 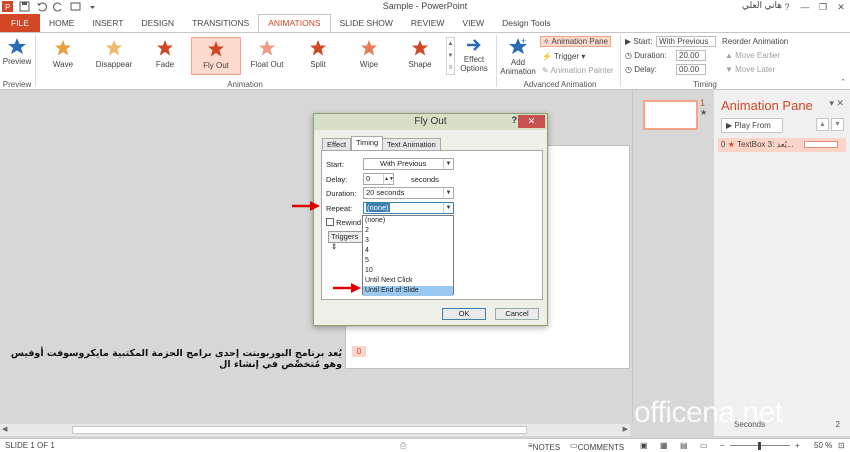 What do you see at coordinates (330, 222) in the screenshot?
I see `checkbox-box` at bounding box center [330, 222].